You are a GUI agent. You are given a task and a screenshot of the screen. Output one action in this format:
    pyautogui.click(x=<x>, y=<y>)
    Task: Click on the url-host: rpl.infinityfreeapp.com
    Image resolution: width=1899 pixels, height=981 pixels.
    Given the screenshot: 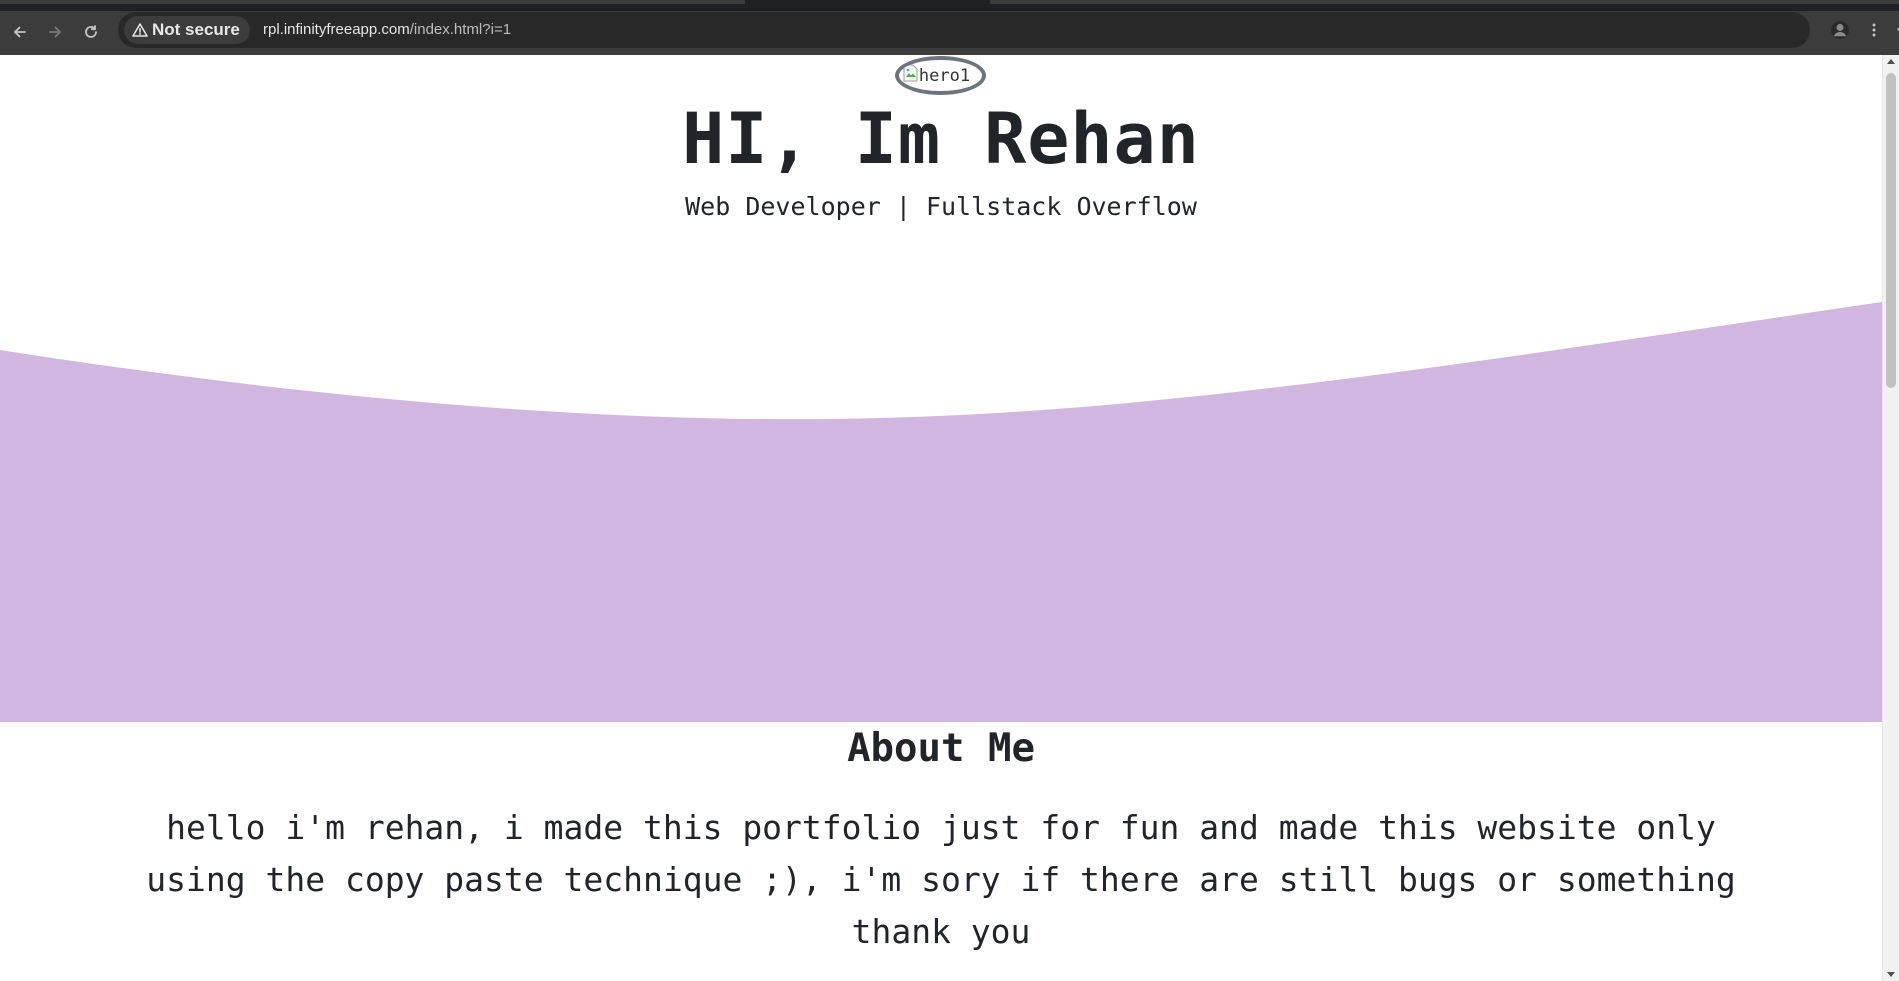 What is the action you would take?
    pyautogui.click(x=336, y=29)
    